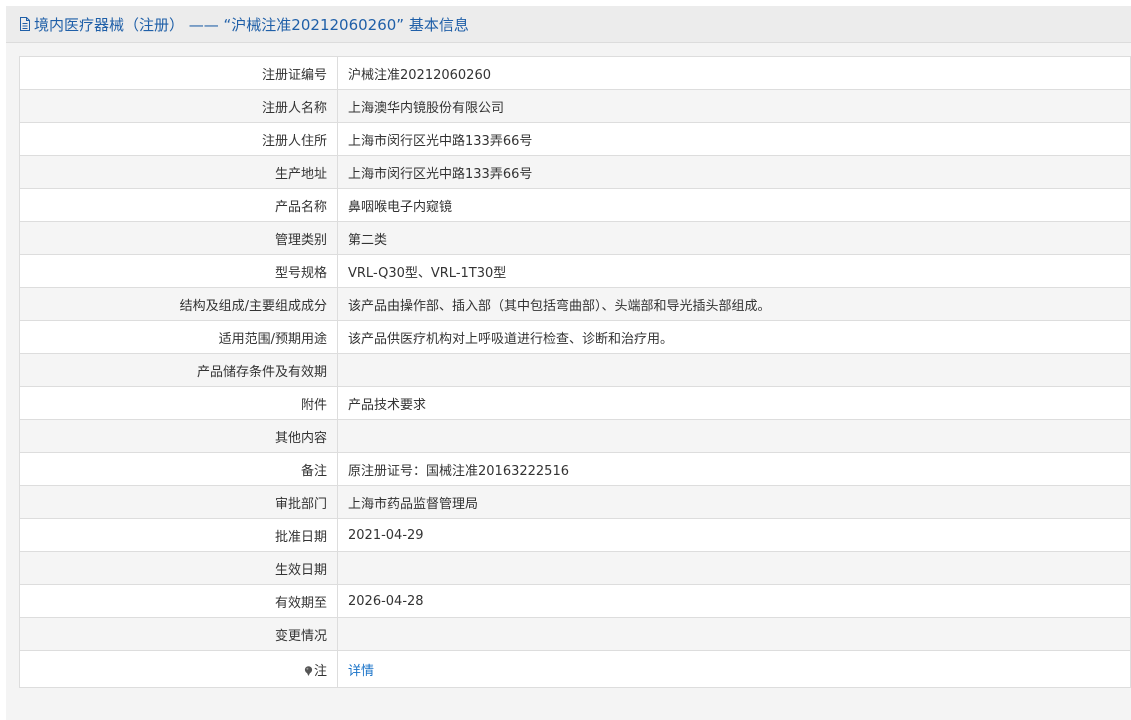  What do you see at coordinates (361, 671) in the screenshot?
I see `details-link: 详情` at bounding box center [361, 671].